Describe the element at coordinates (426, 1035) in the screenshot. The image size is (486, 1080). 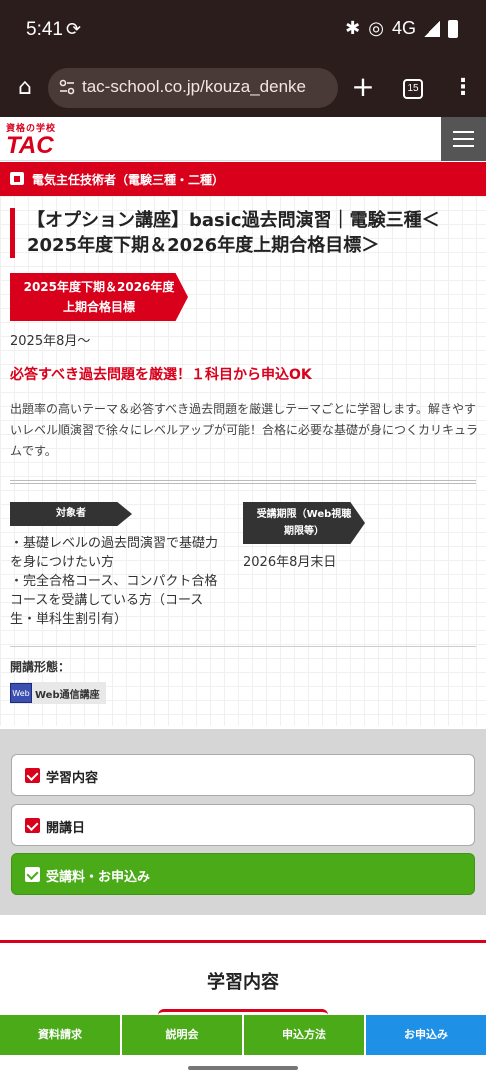
I see `apply-button: お申込み` at that location.